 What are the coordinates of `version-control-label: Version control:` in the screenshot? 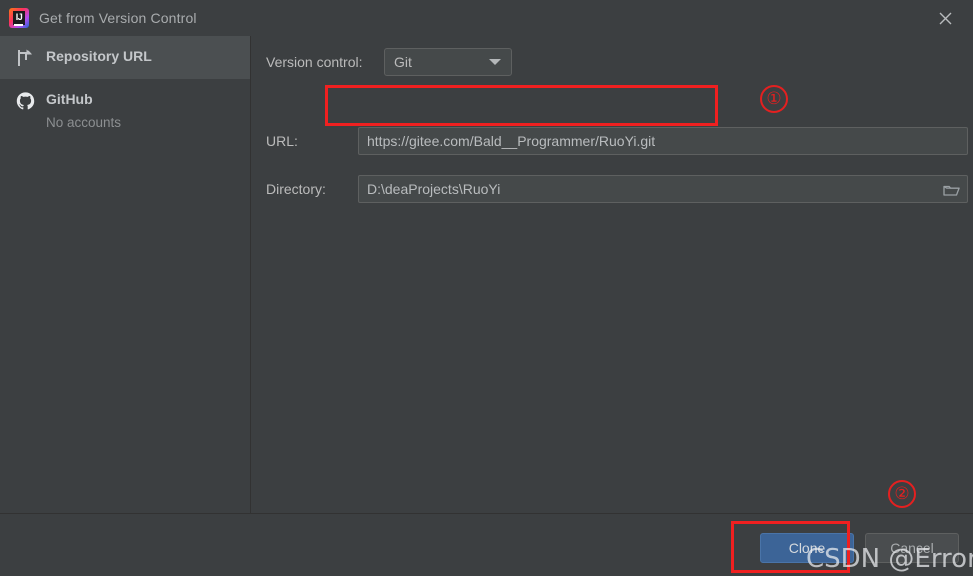 It's located at (314, 62).